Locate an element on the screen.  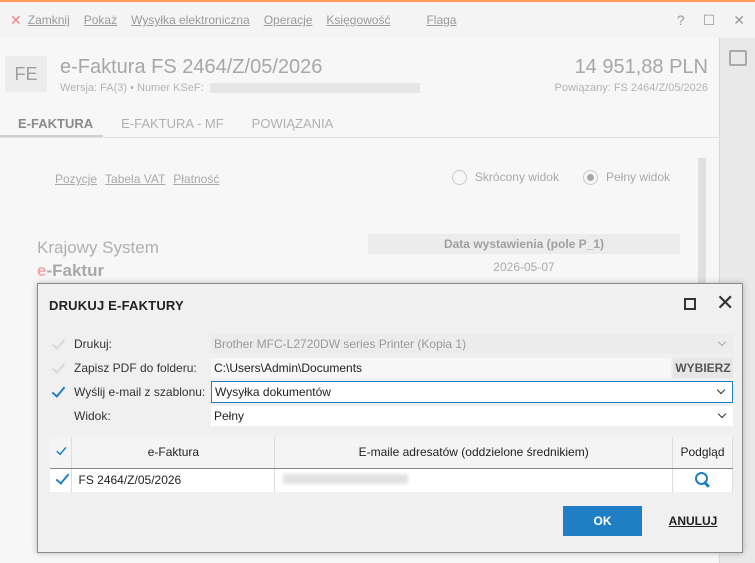
view-short-option: Skrócony widok is located at coordinates (505, 178).